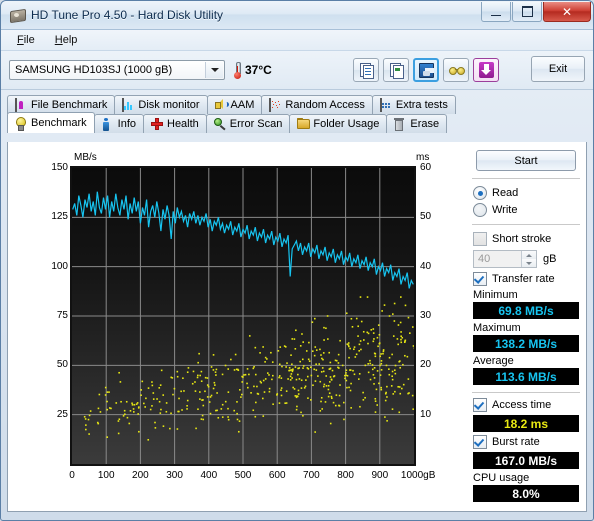 This screenshot has height=521, width=594. What do you see at coordinates (256, 124) in the screenshot?
I see `tab-label: Error Scan` at bounding box center [256, 124].